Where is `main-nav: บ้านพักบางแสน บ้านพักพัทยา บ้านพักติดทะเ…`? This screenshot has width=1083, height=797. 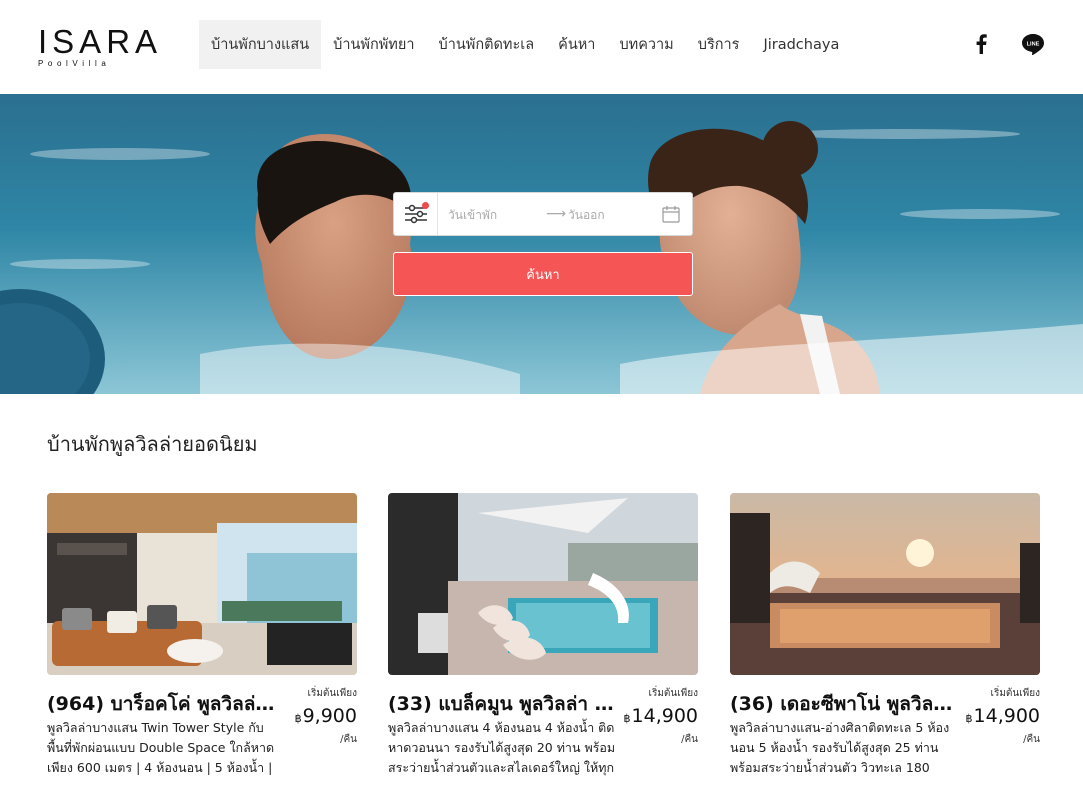
main-nav: บ้านพักบางแสน บ้านพักพัทยา บ้านพักติดทะเ… is located at coordinates (525, 44).